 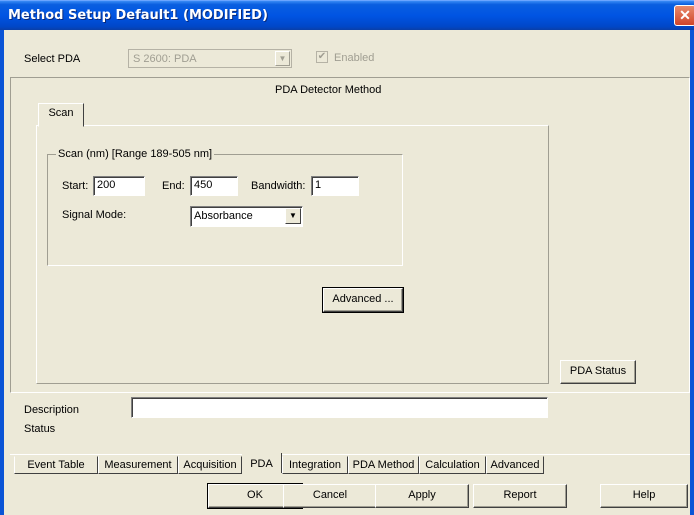 I want to click on pda-method-heading: PDA Detector Method, so click(x=328, y=90).